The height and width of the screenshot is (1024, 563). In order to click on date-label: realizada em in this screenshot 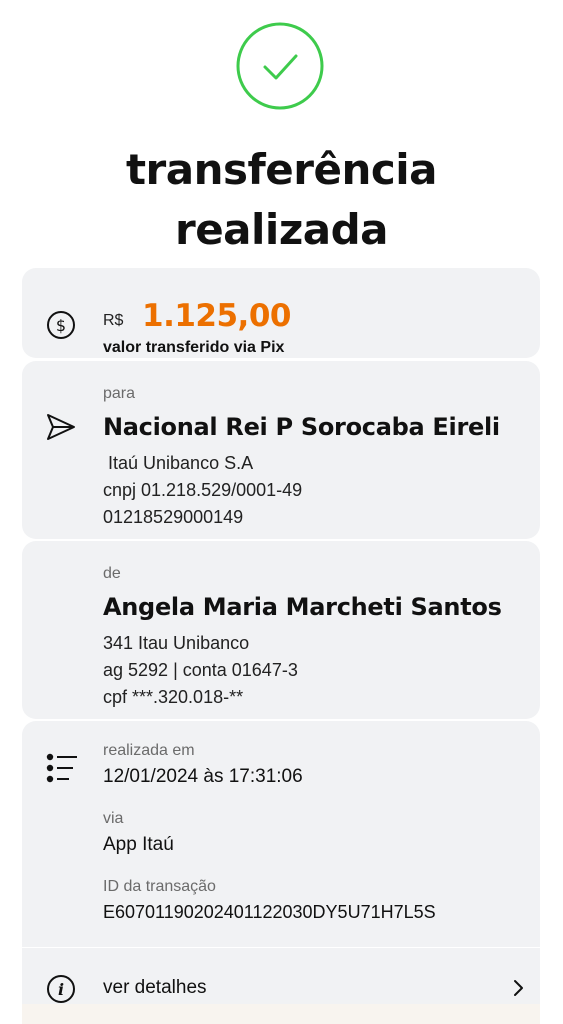, I will do `click(149, 750)`.